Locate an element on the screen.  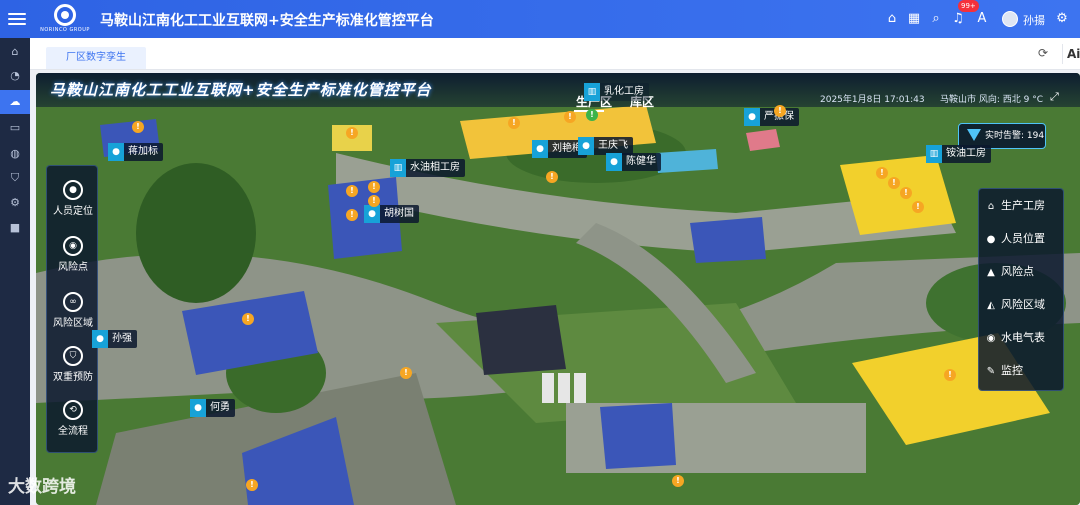
meter-icon: ◉ is located at coordinates (991, 338).